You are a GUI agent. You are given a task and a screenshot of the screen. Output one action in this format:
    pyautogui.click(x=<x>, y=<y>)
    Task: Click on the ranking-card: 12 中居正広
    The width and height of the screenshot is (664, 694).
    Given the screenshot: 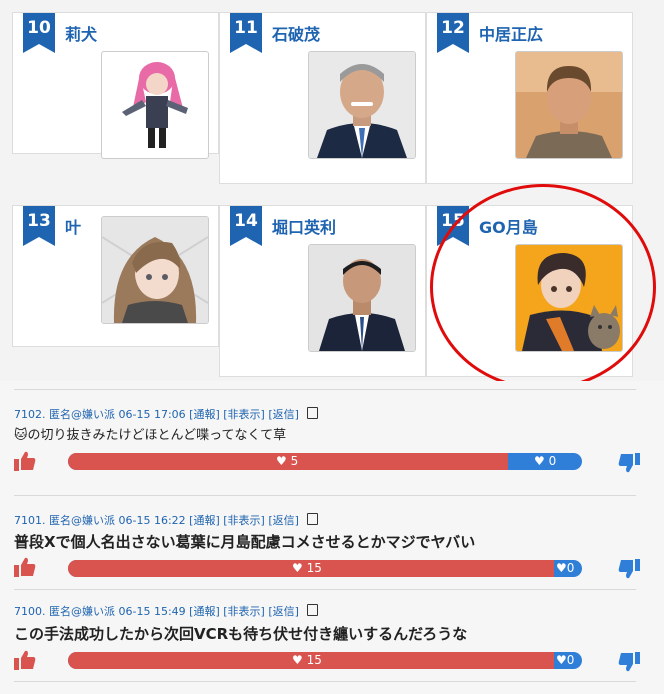 What is the action you would take?
    pyautogui.click(x=529, y=98)
    